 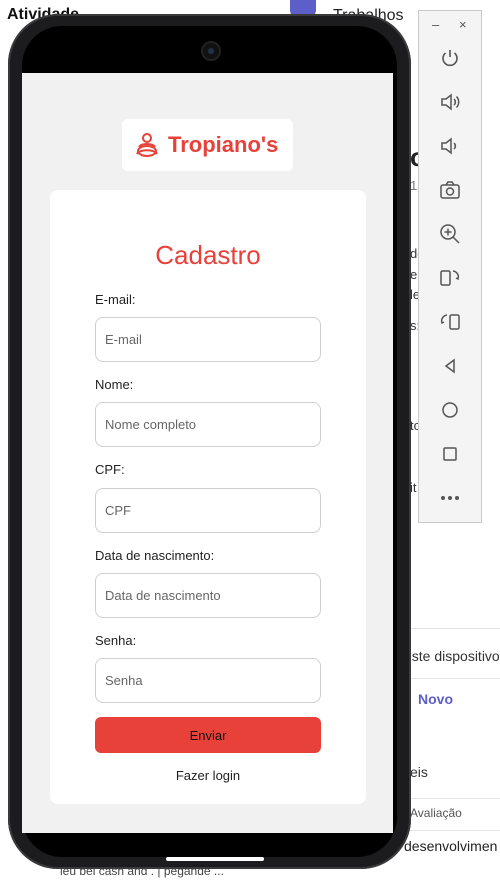 I want to click on name-field, so click(x=208, y=424).